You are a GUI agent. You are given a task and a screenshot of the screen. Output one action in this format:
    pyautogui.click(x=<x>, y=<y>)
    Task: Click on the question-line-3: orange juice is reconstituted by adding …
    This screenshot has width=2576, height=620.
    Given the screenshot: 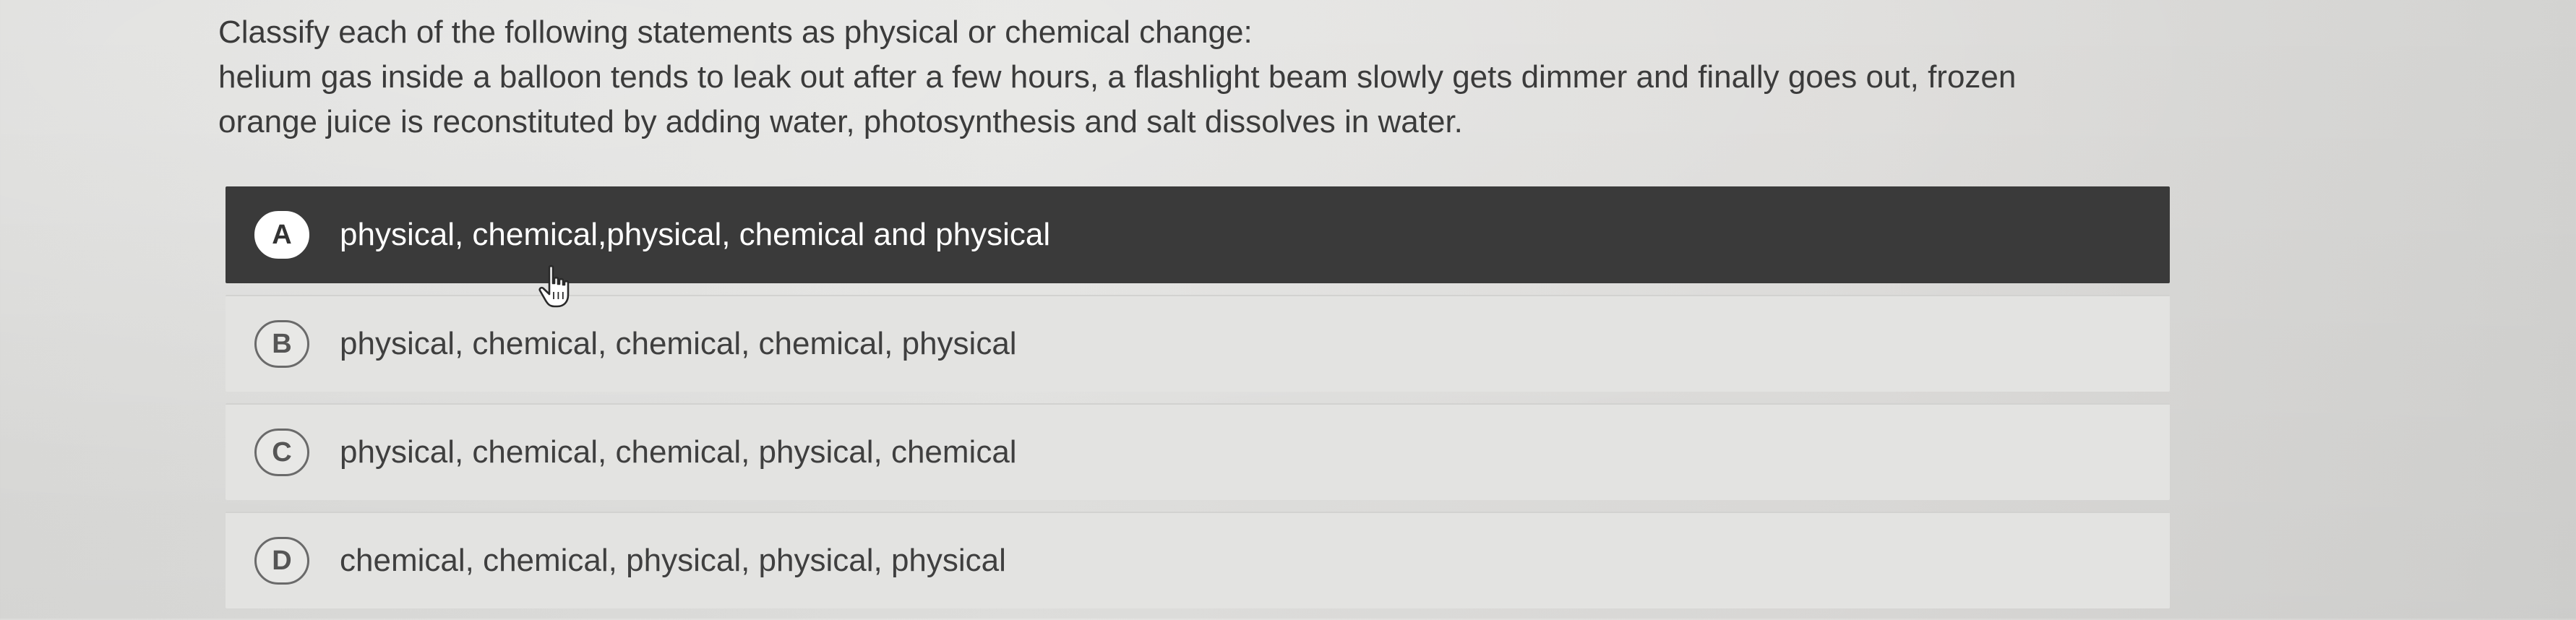 What is the action you would take?
    pyautogui.click(x=841, y=121)
    